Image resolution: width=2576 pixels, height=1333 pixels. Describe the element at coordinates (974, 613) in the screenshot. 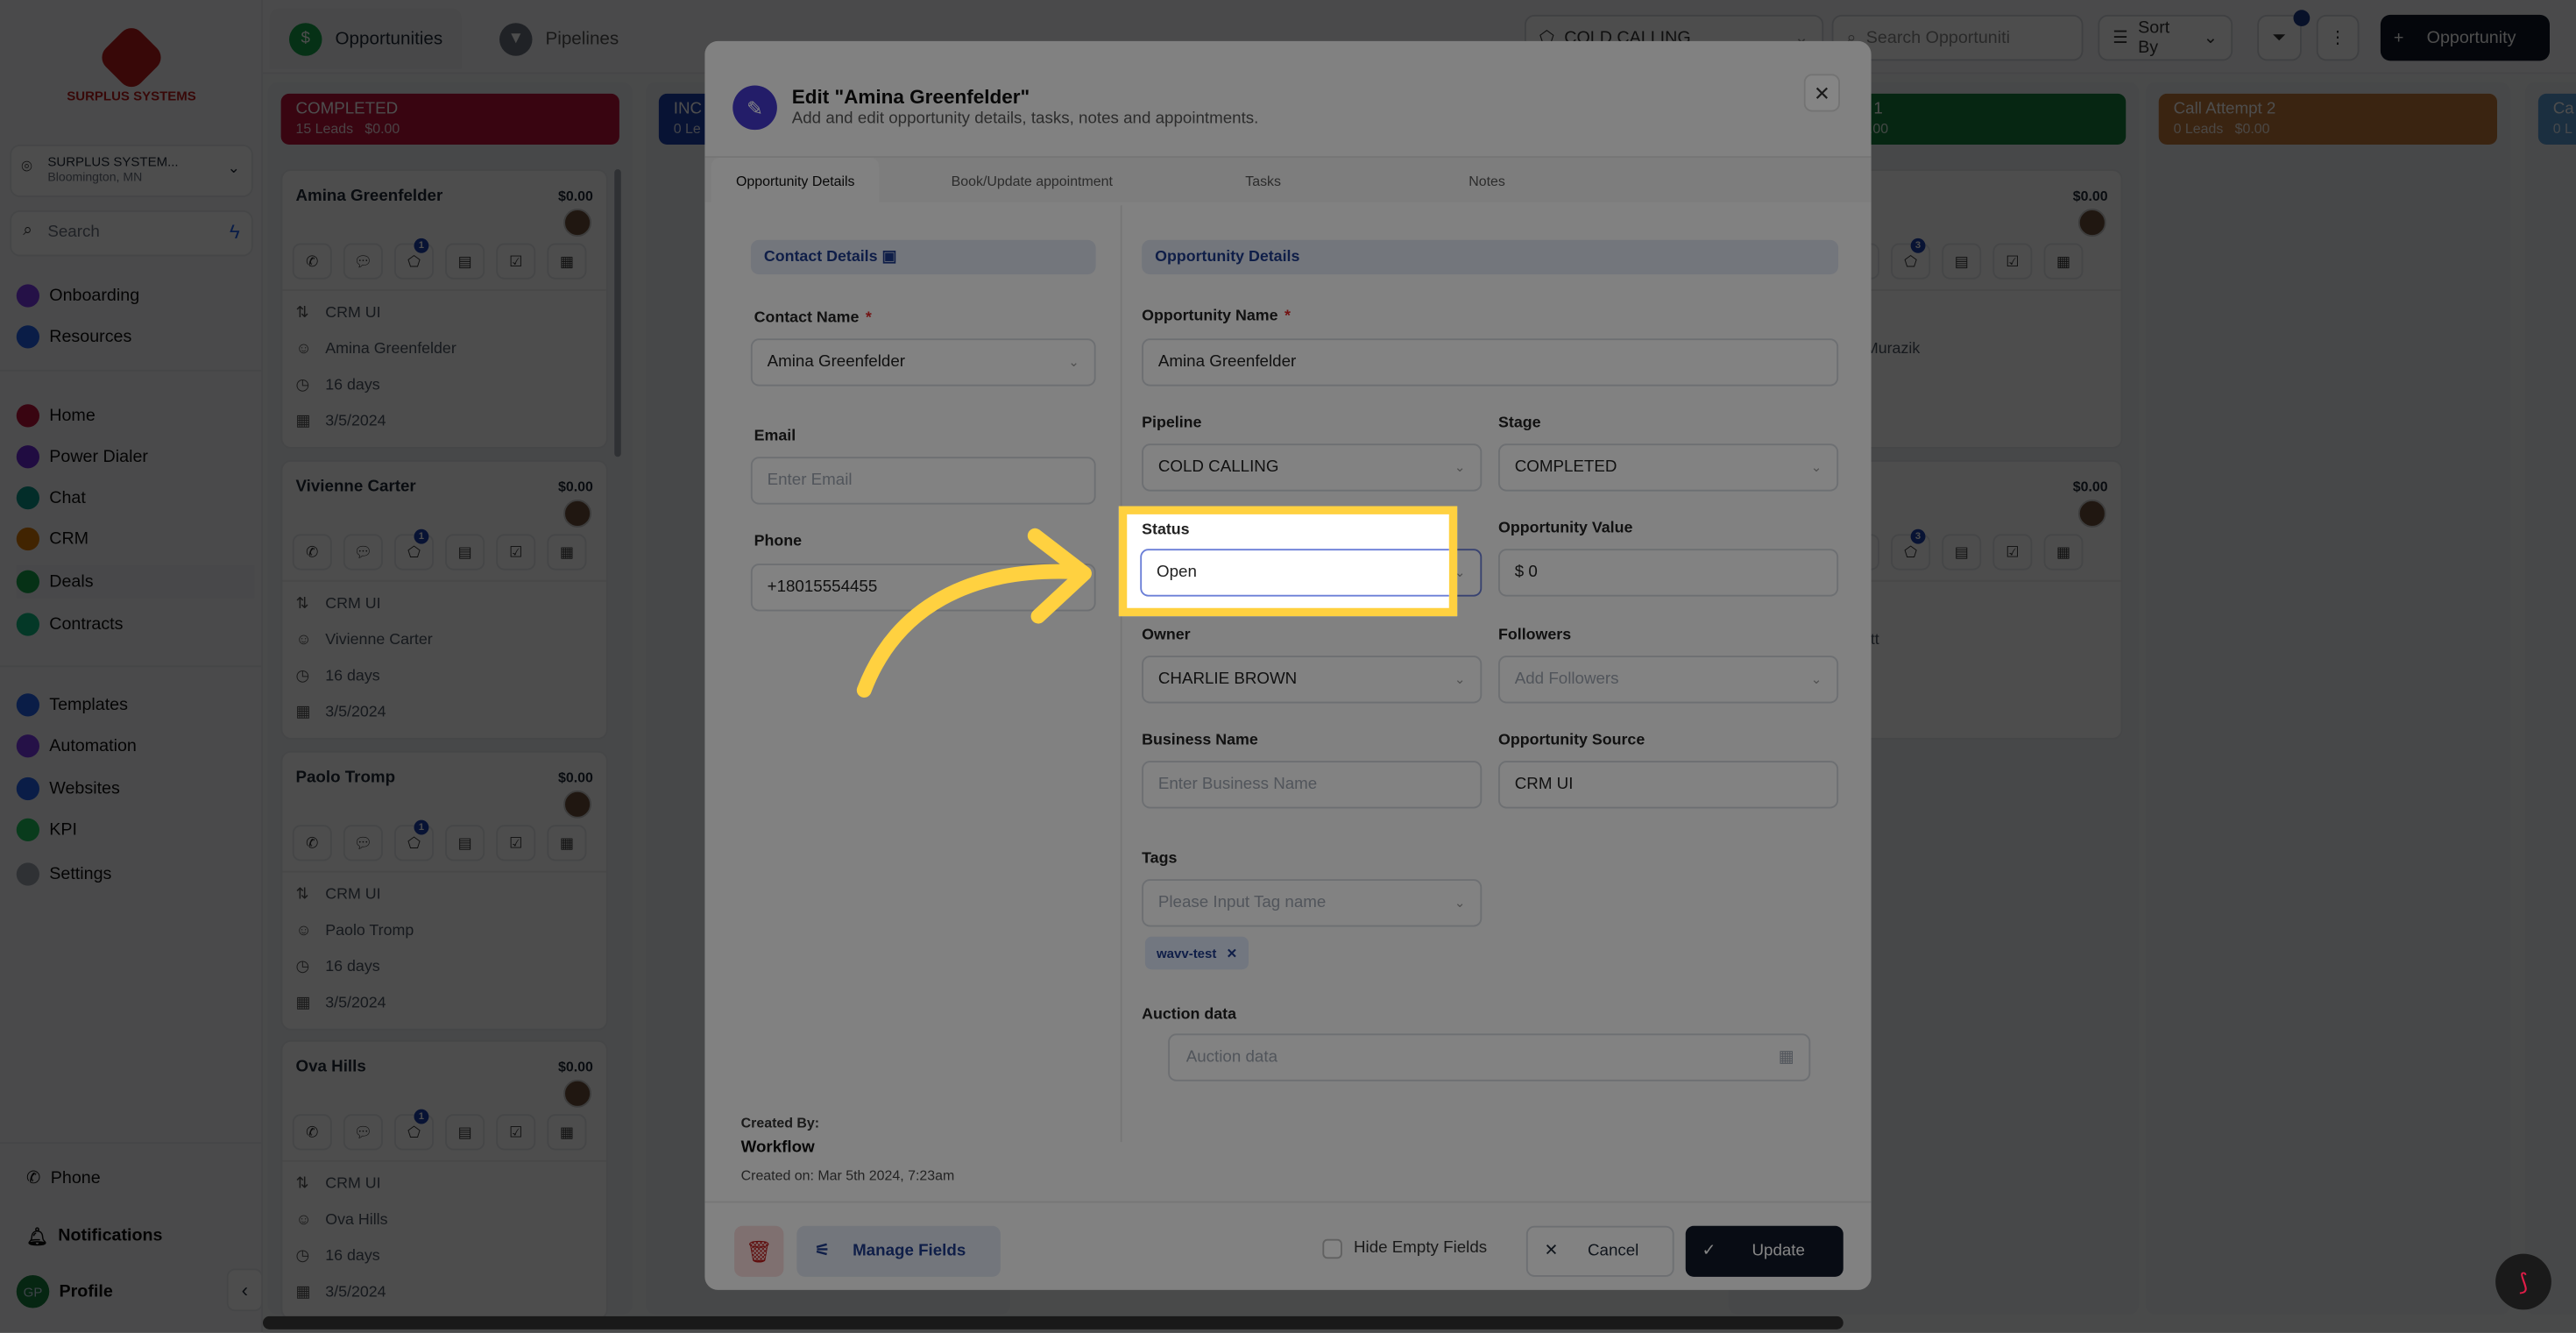

I see `pointer-arrow-icon` at that location.